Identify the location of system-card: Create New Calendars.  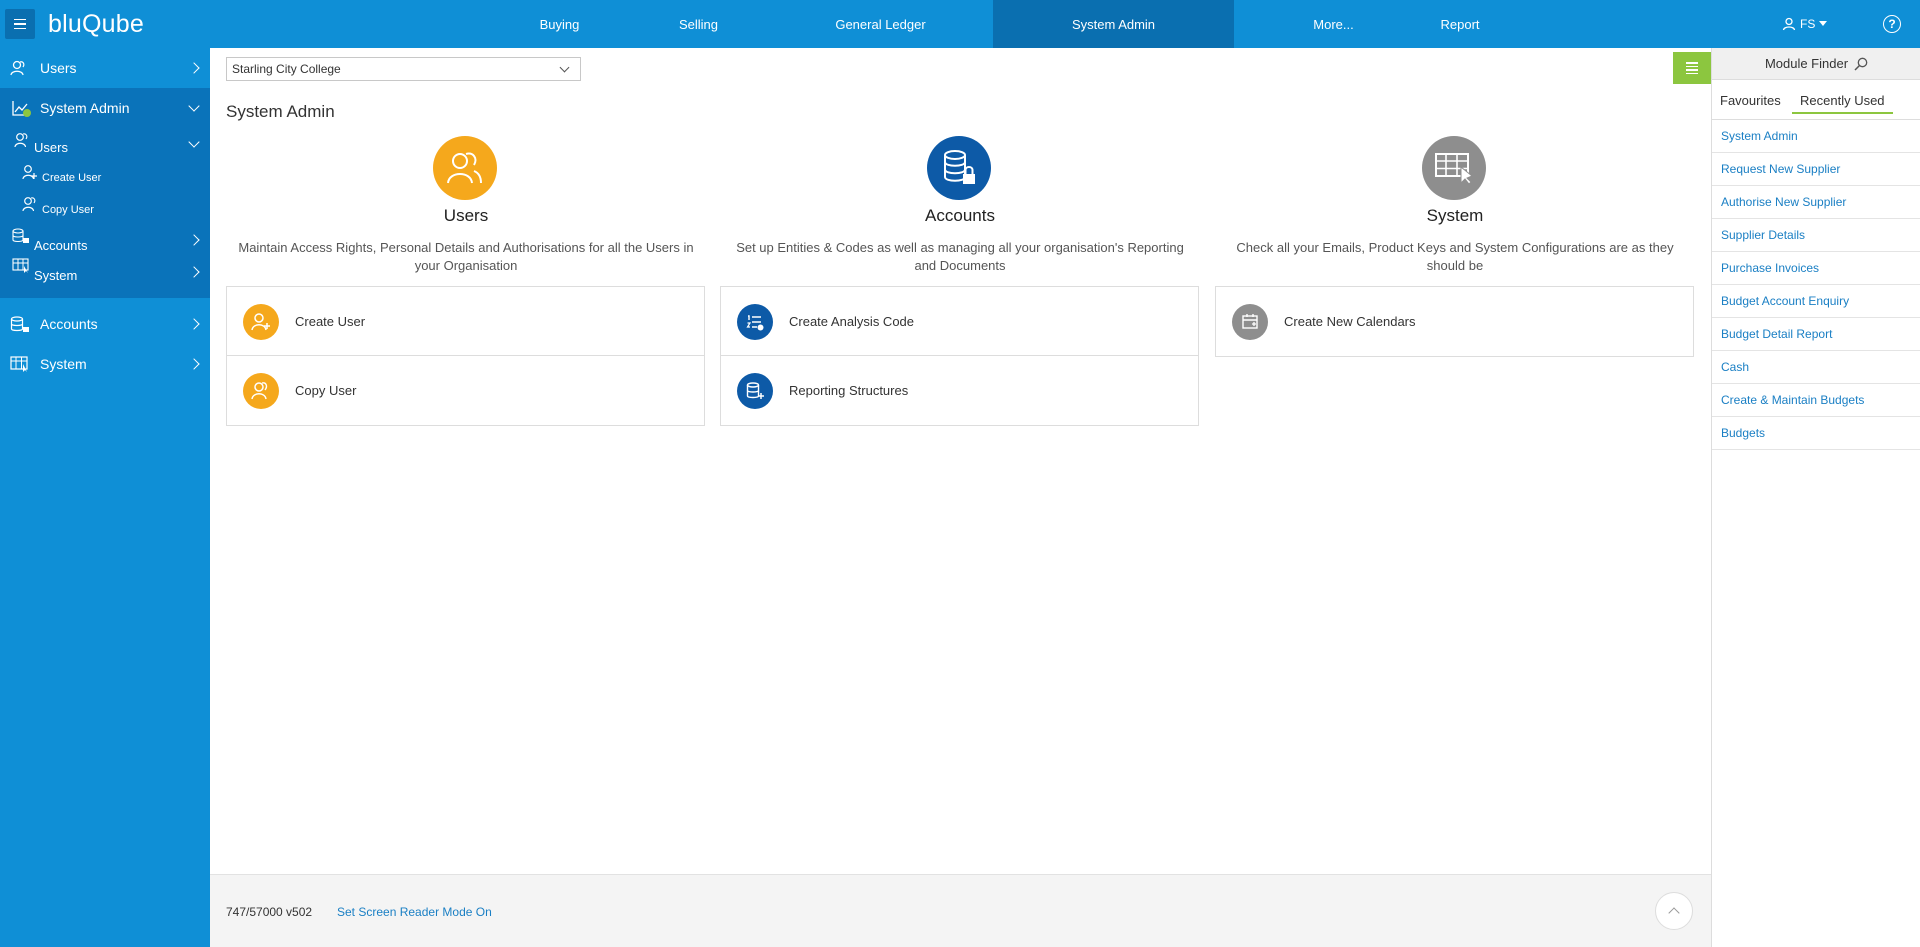
(1454, 321).